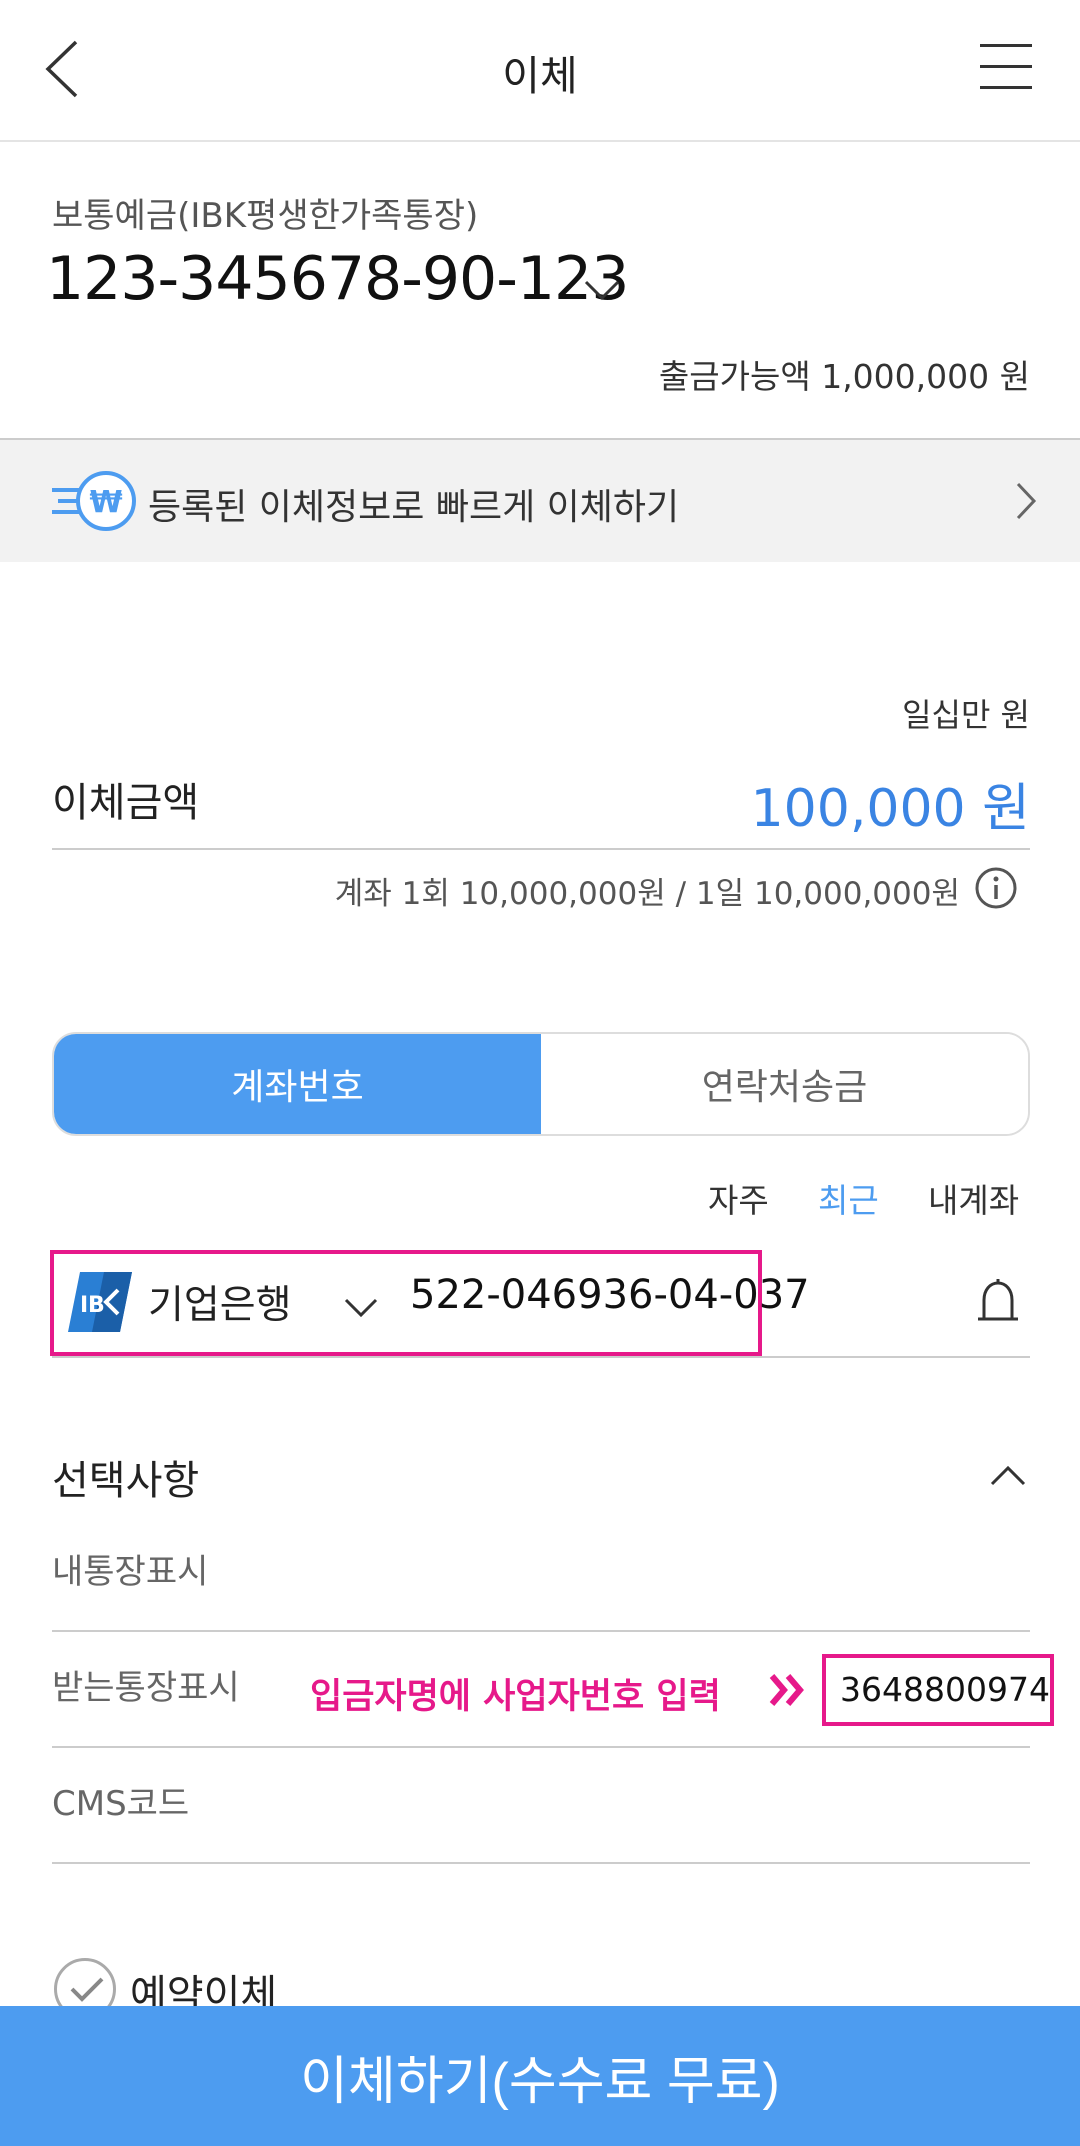 The width and height of the screenshot is (1080, 2146). What do you see at coordinates (126, 803) in the screenshot?
I see `amount-label: 이체금액` at bounding box center [126, 803].